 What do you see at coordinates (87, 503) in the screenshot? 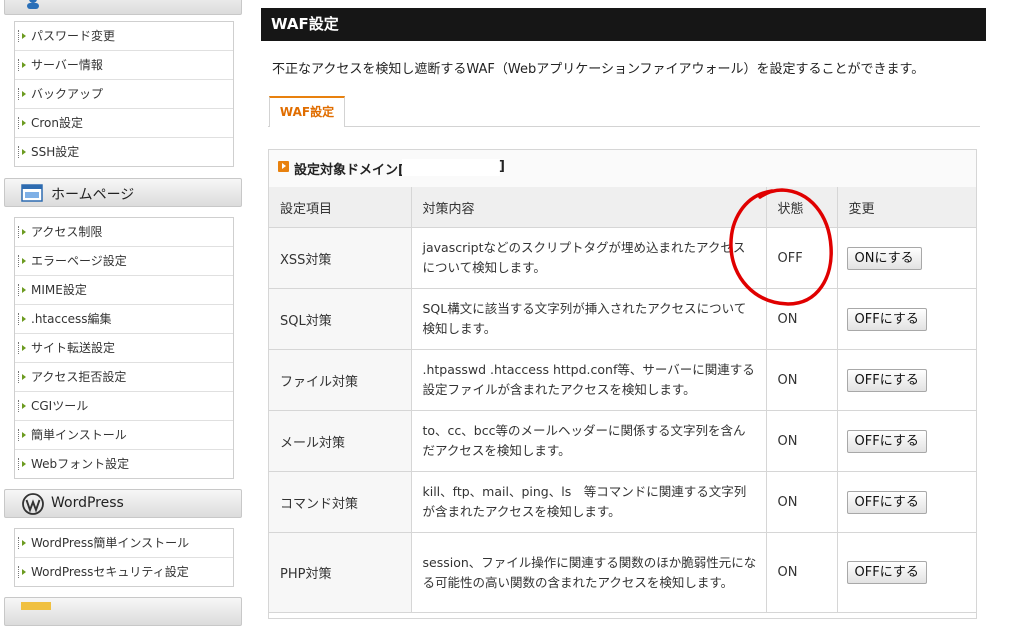
I see `wordpress-section-title: WordPress` at bounding box center [87, 503].